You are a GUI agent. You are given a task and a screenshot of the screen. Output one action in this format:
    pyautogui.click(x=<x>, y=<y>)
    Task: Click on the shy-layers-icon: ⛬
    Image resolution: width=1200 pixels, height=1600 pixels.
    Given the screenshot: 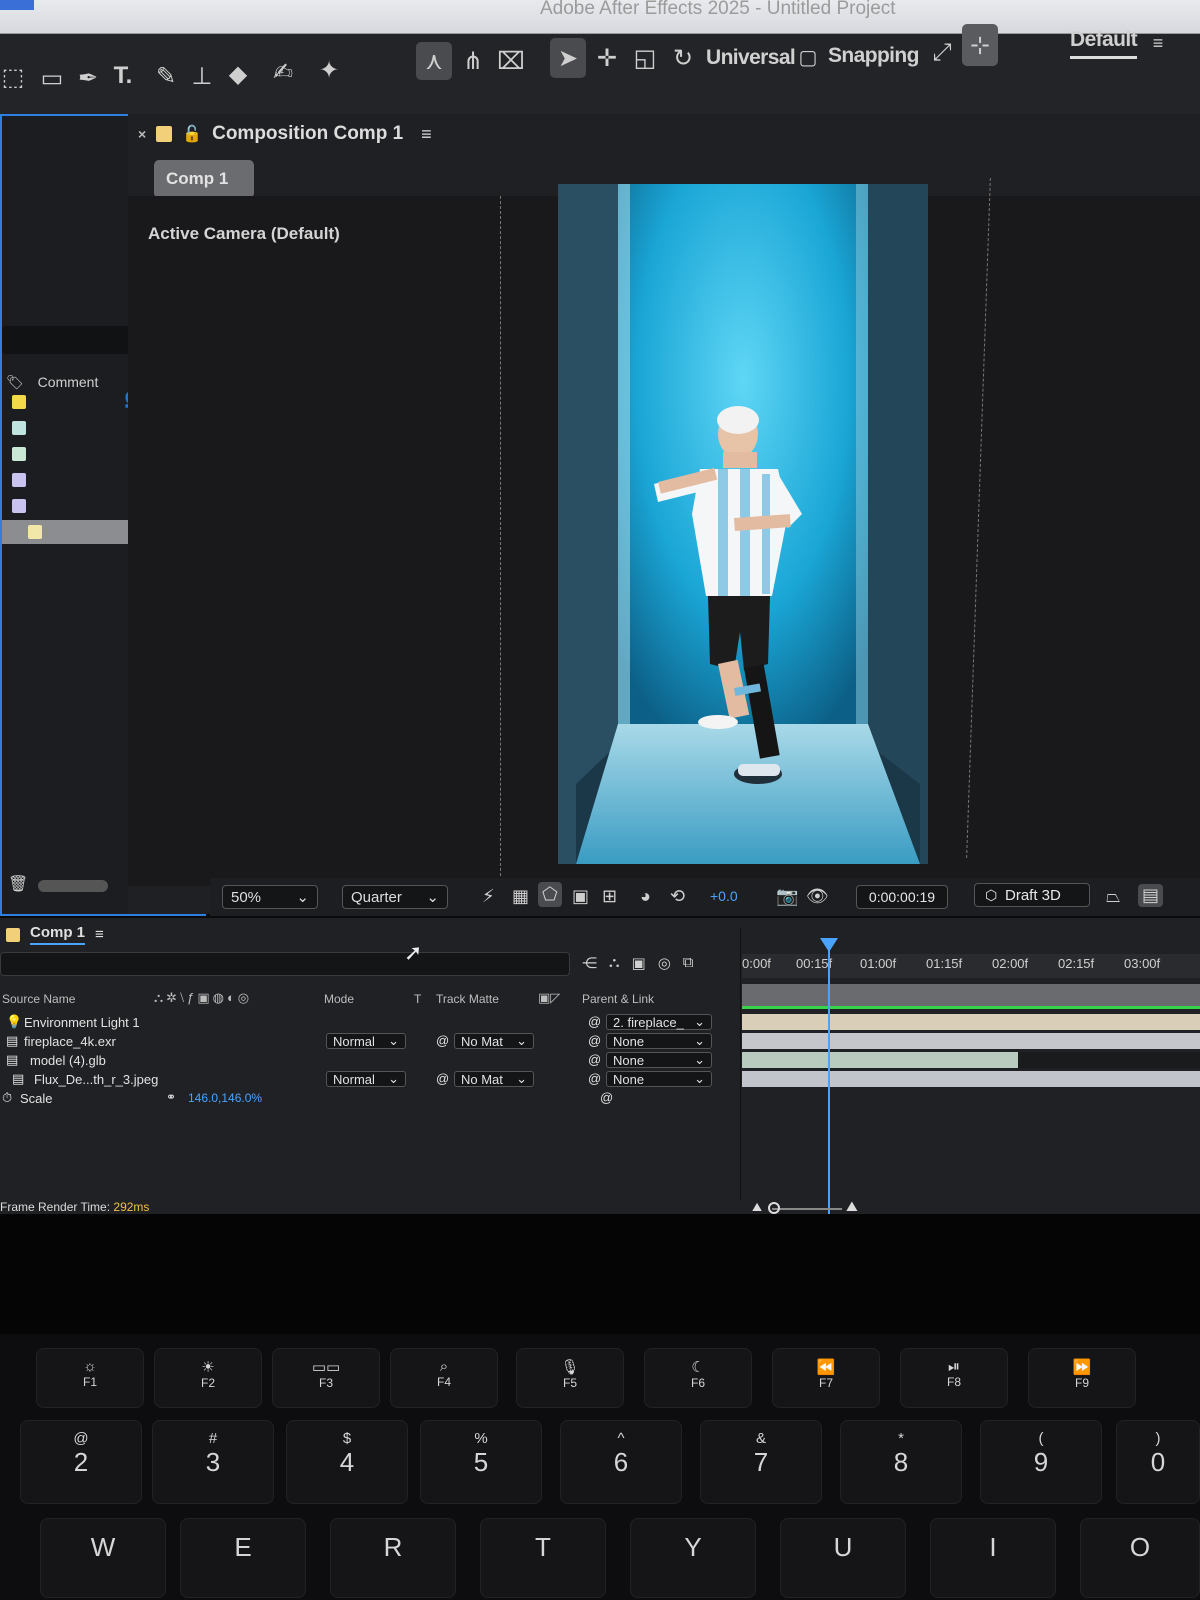 What is the action you would take?
    pyautogui.click(x=614, y=963)
    